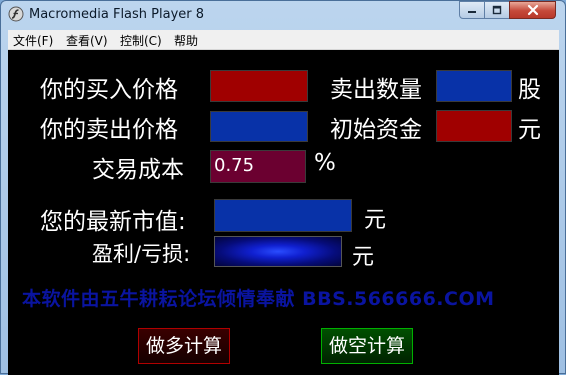 The width and height of the screenshot is (566, 375). What do you see at coordinates (325, 163) in the screenshot?
I see `trade-cost-unit: %` at bounding box center [325, 163].